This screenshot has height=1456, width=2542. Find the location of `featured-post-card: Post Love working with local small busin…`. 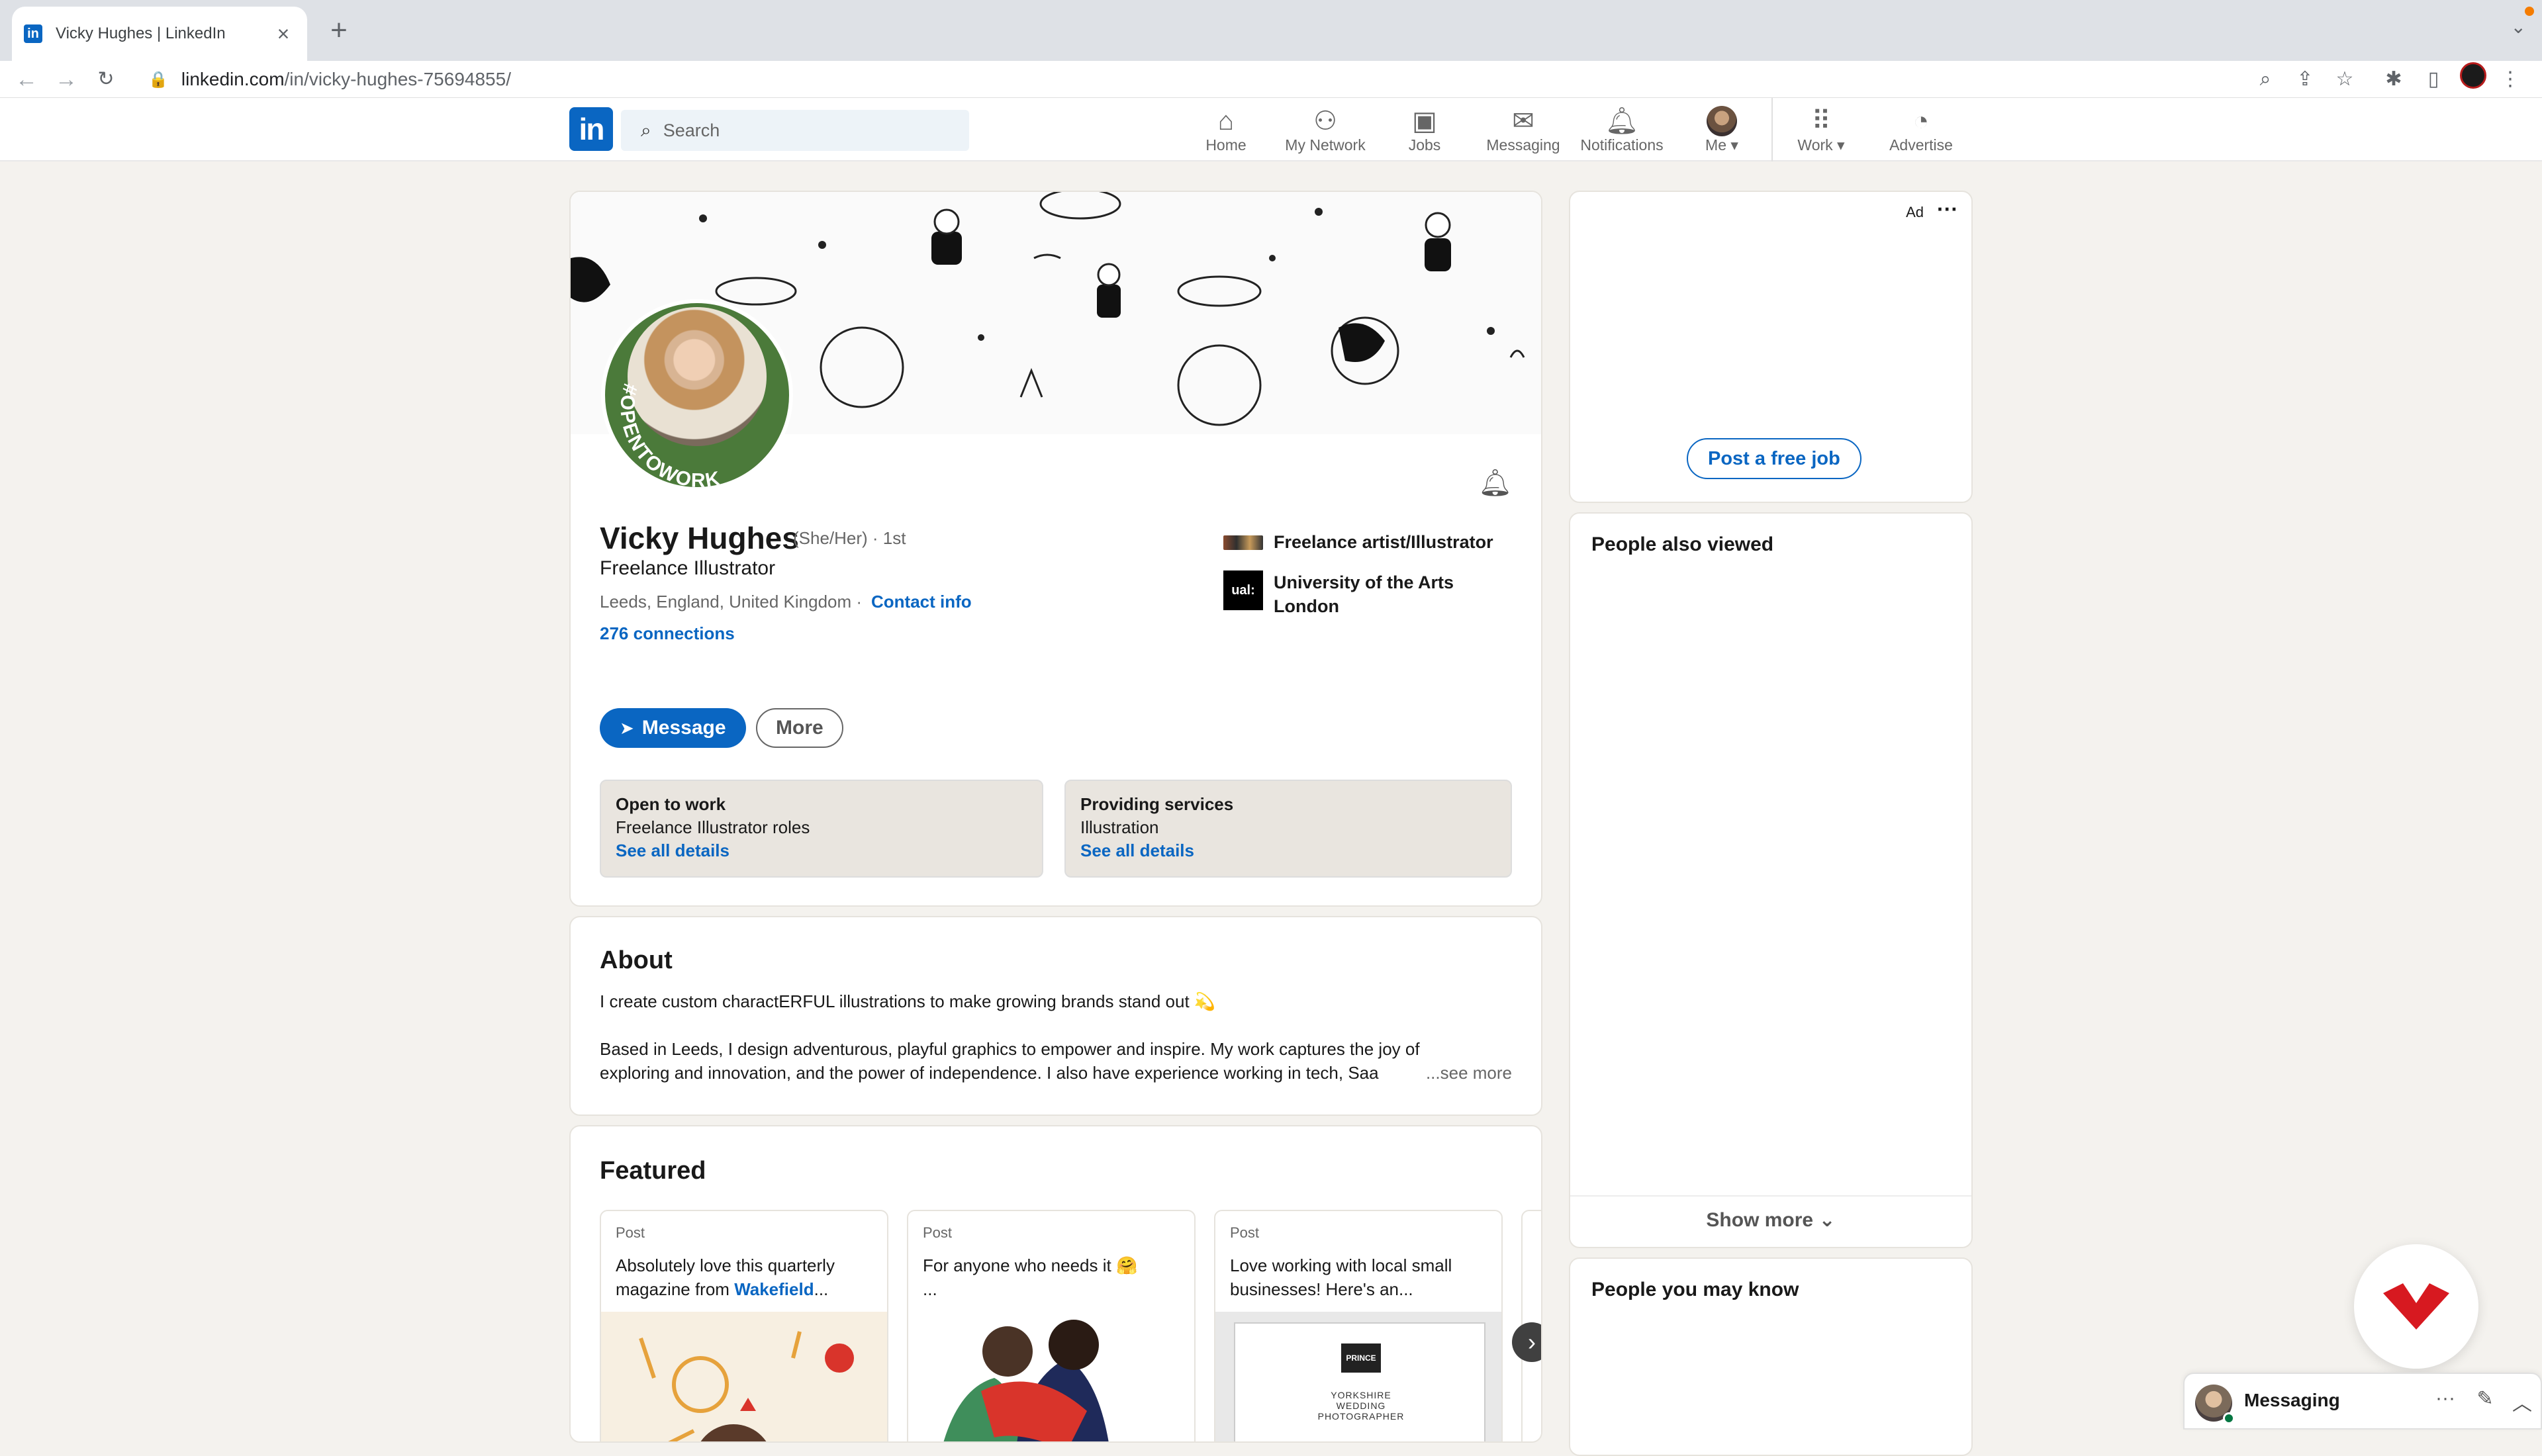

featured-post-card: Post Love working with local small busin… is located at coordinates (1359, 1325).